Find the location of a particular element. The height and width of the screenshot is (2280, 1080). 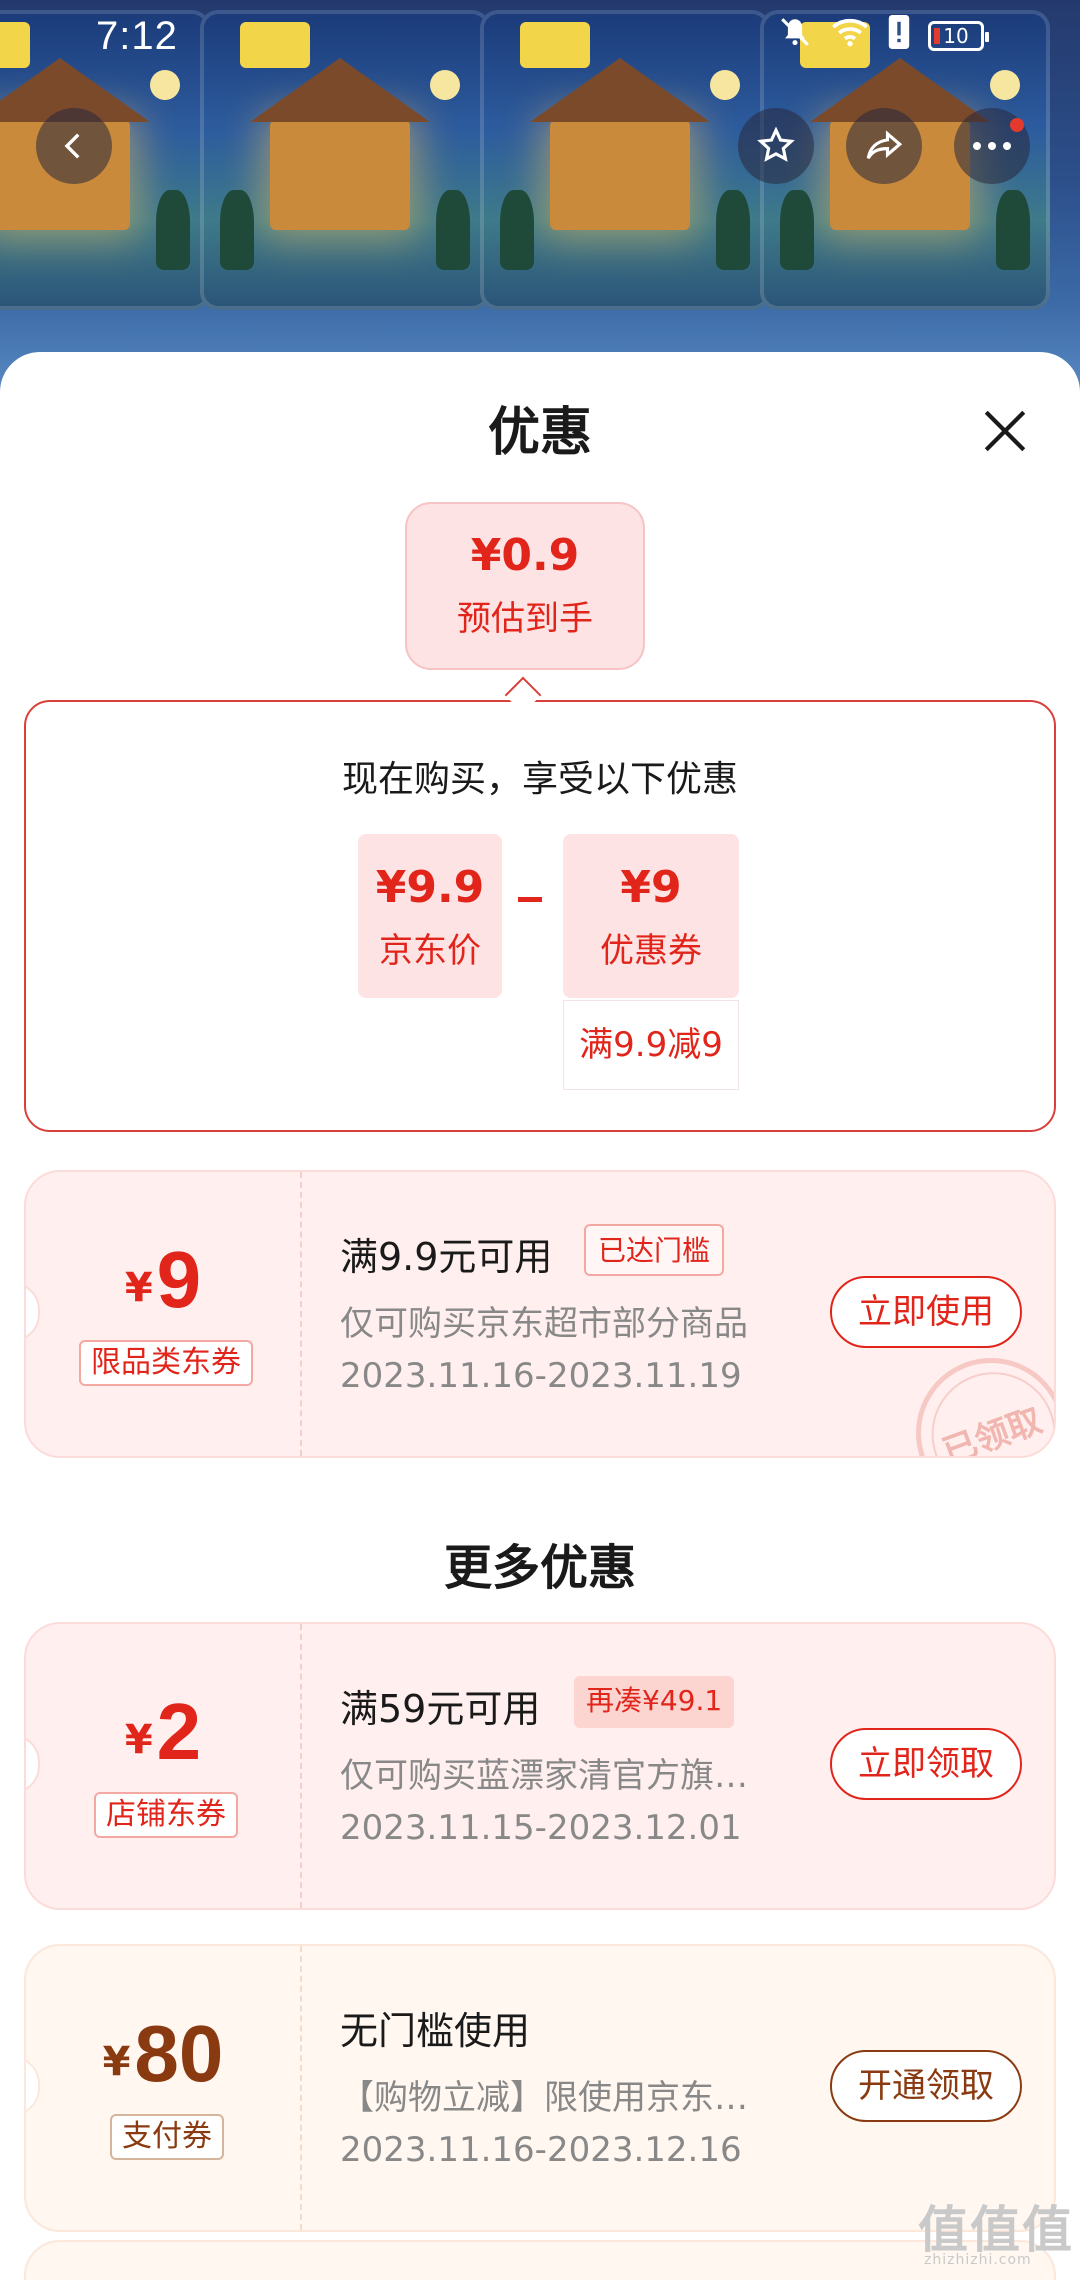

share-icon is located at coordinates (884, 145).